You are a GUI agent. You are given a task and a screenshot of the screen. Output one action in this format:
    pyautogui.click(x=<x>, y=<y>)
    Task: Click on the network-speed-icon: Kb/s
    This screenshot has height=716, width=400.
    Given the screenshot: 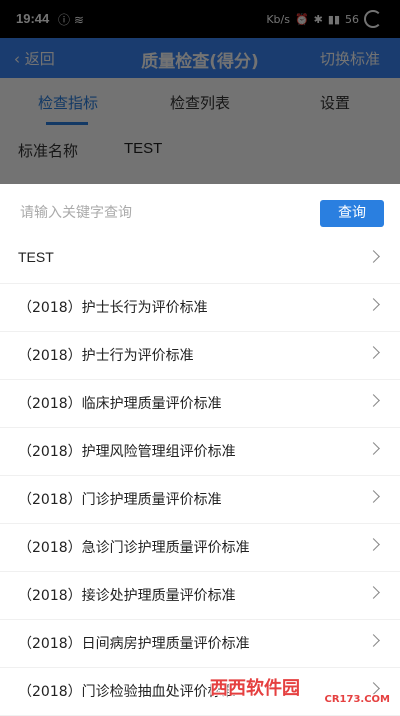 What is the action you would take?
    pyautogui.click(x=278, y=19)
    